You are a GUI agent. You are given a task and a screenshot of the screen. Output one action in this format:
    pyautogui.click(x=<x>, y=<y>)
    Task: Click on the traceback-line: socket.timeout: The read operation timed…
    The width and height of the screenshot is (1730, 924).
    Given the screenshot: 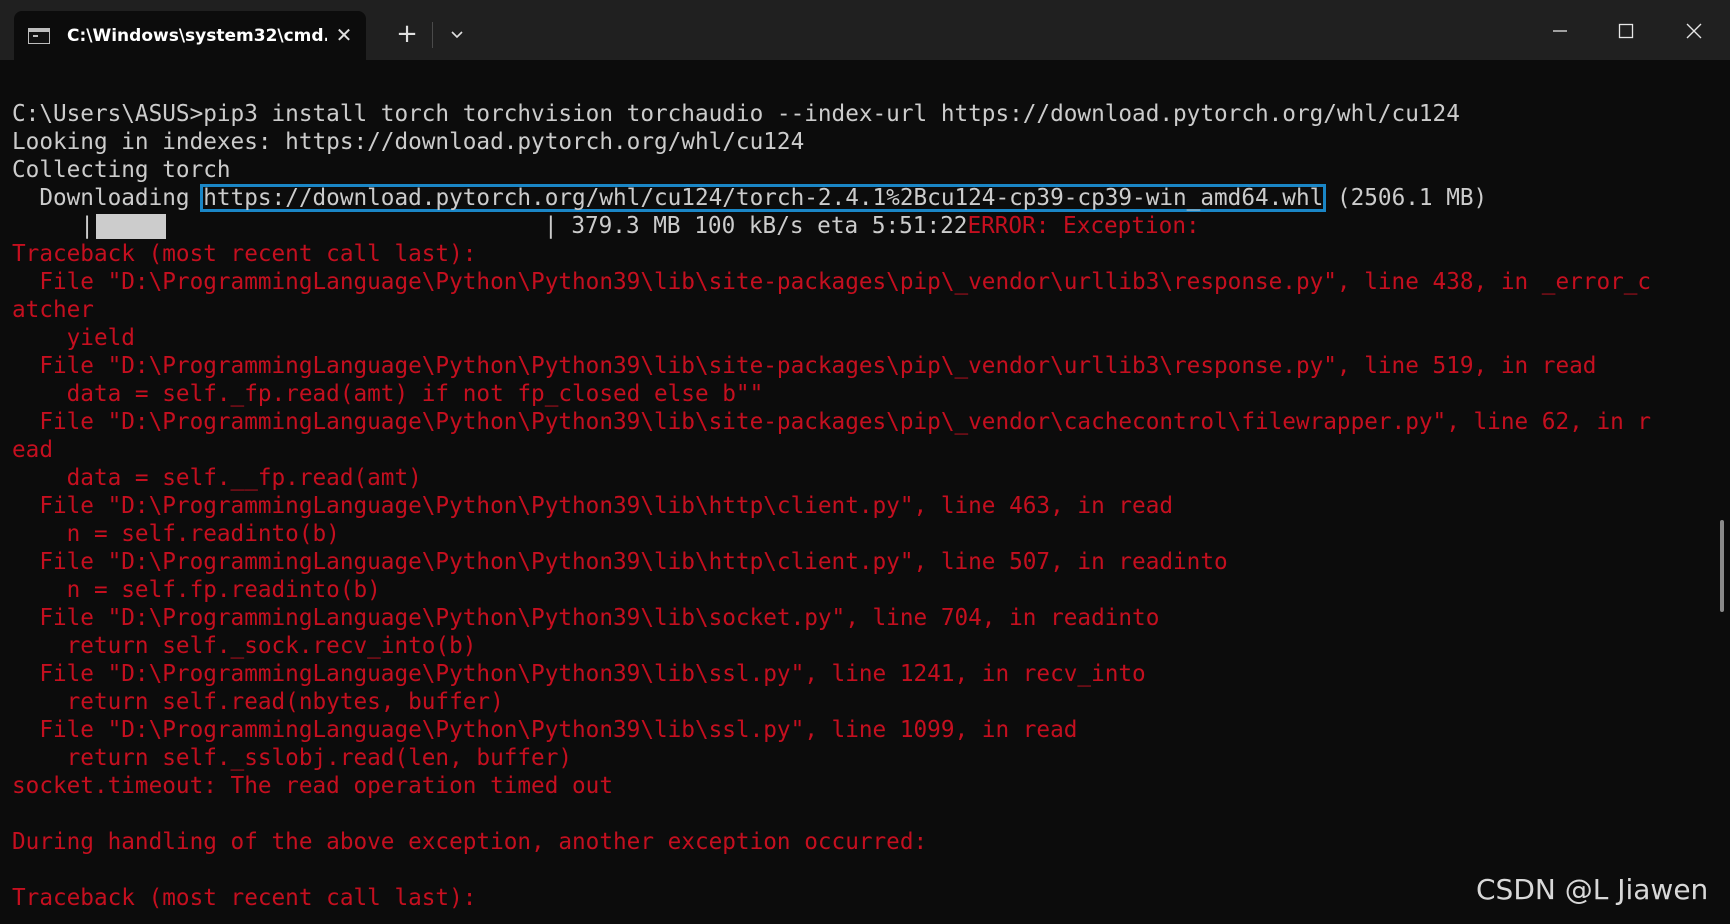 What is the action you would take?
    pyautogui.click(x=312, y=786)
    